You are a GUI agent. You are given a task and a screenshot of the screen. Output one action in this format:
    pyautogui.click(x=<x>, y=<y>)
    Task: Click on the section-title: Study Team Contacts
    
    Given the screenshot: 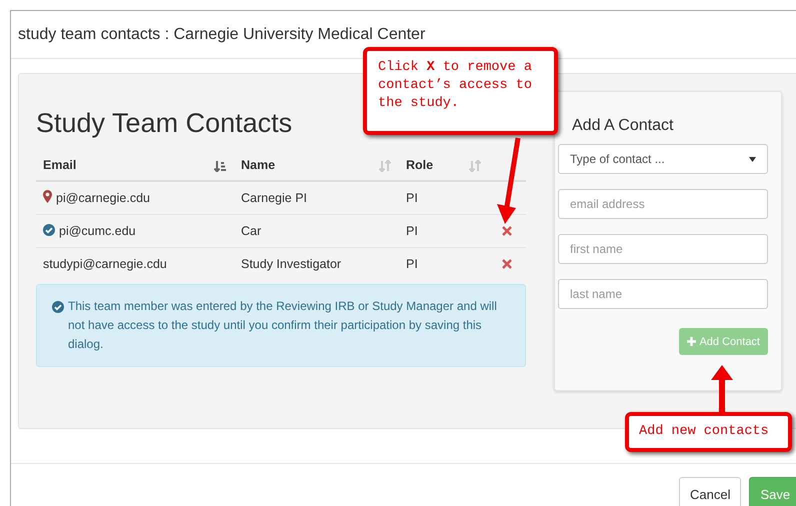 What is the action you would take?
    pyautogui.click(x=165, y=123)
    